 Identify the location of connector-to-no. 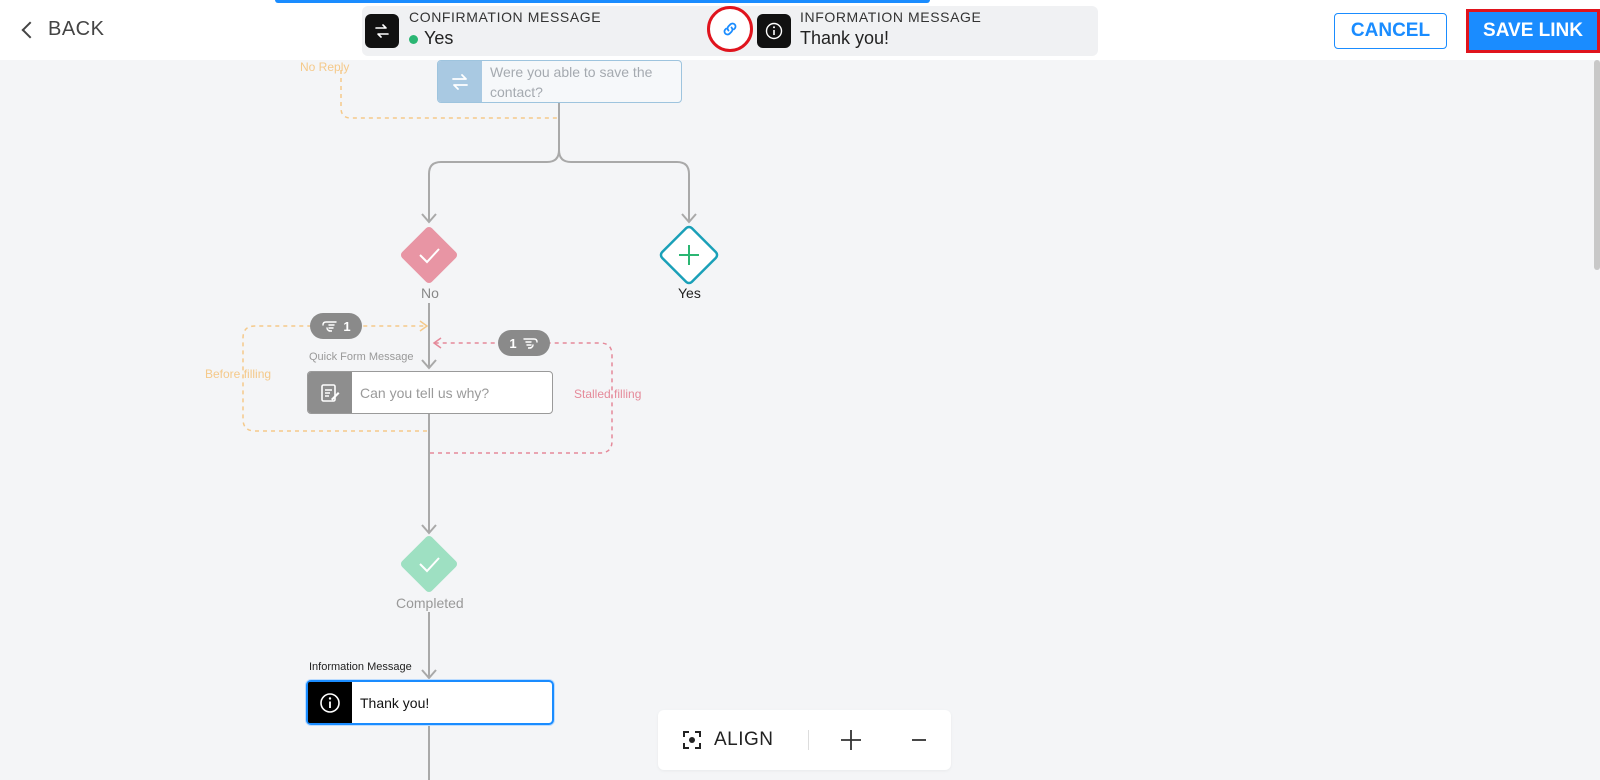
(494, 162).